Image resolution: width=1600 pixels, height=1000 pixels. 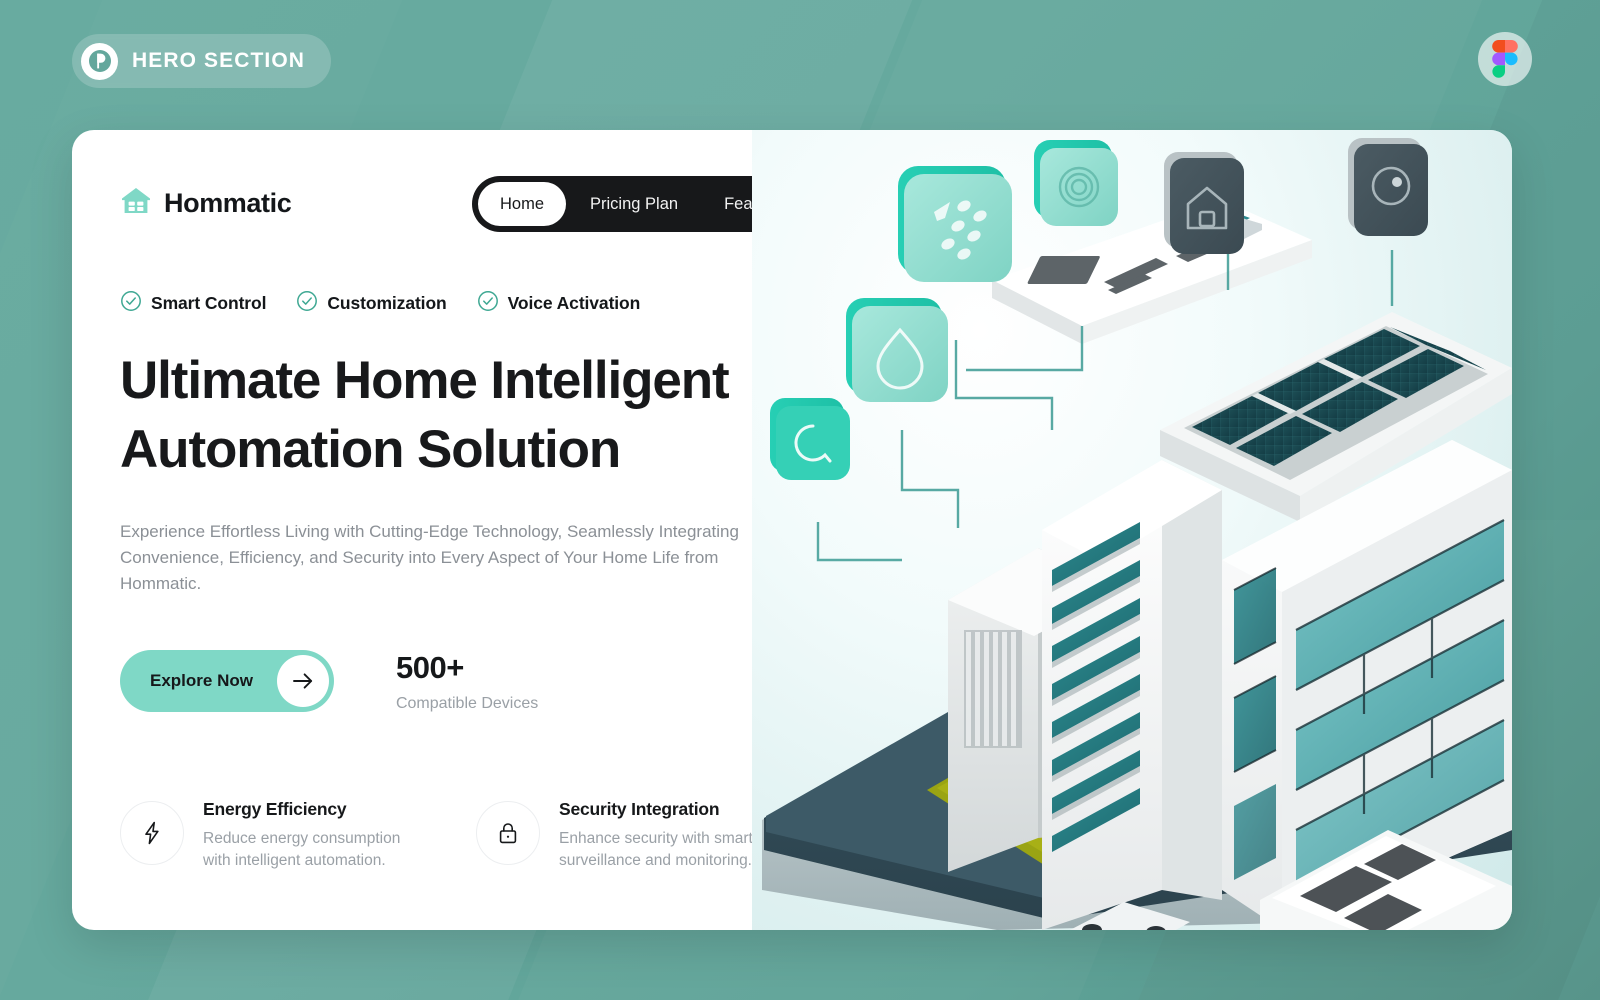 What do you see at coordinates (1505, 59) in the screenshot?
I see `figma-logo-icon` at bounding box center [1505, 59].